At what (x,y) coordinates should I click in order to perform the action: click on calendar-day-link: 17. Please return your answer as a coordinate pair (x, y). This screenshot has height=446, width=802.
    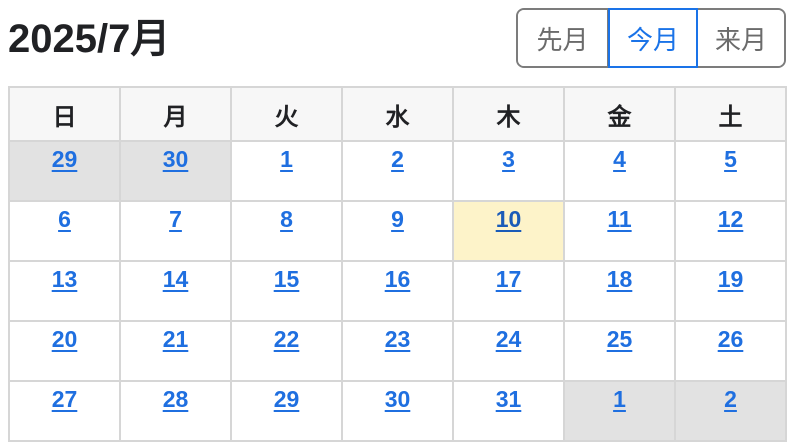
    Looking at the image, I should click on (509, 279).